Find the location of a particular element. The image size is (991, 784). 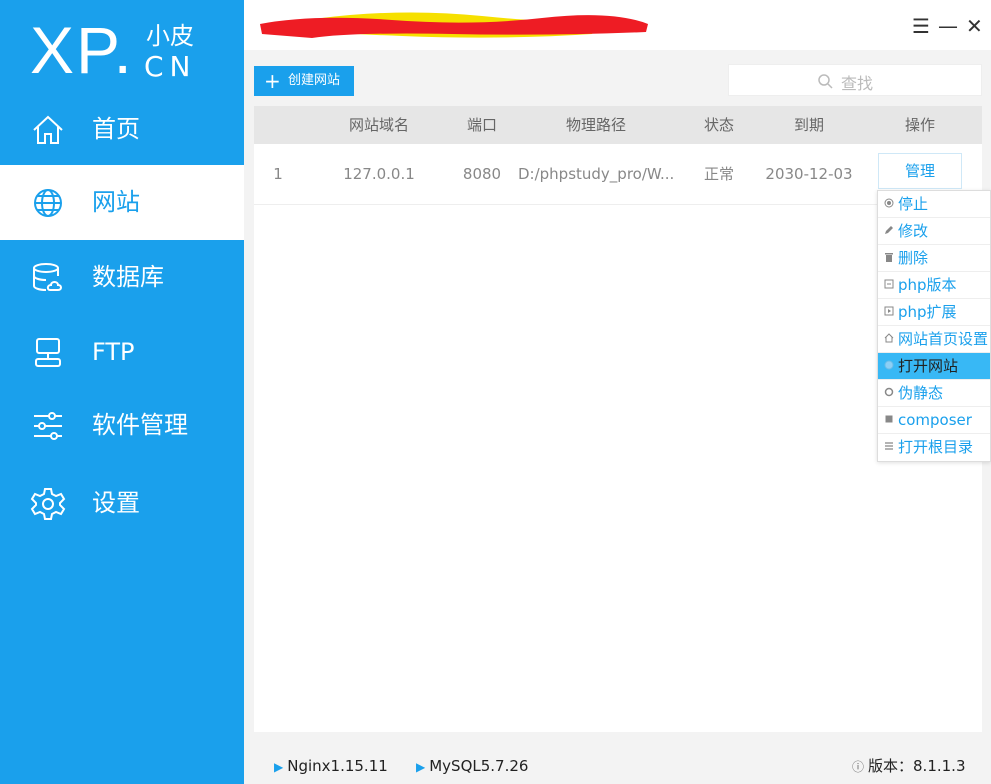

composer-icon is located at coordinates (889, 419).